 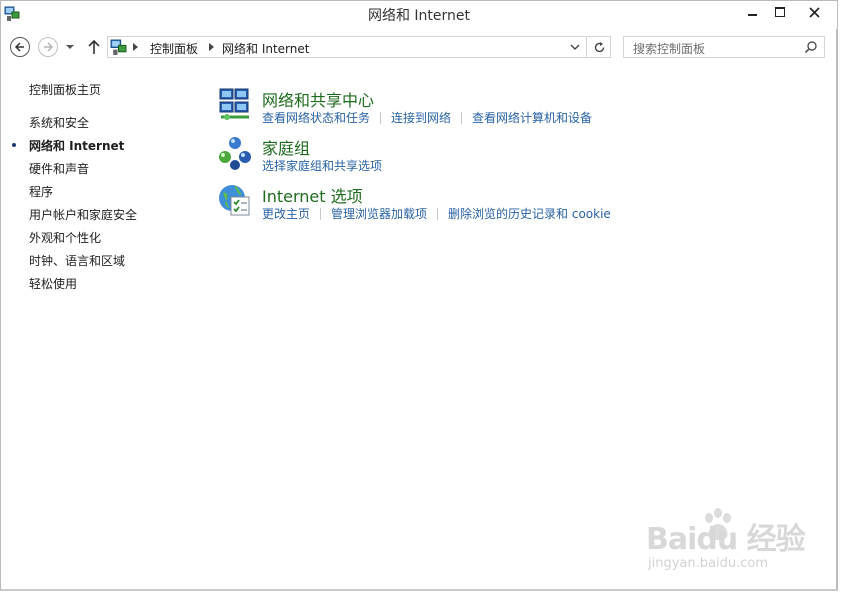 I want to click on link-delete-browsing-history: 删除浏览的历史记录和 cookie, so click(x=529, y=213).